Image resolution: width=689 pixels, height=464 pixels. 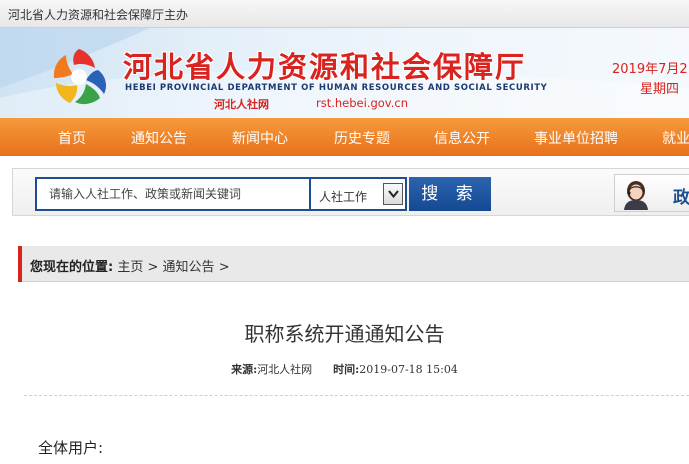 I want to click on online-service-box: 政, so click(x=651, y=193).